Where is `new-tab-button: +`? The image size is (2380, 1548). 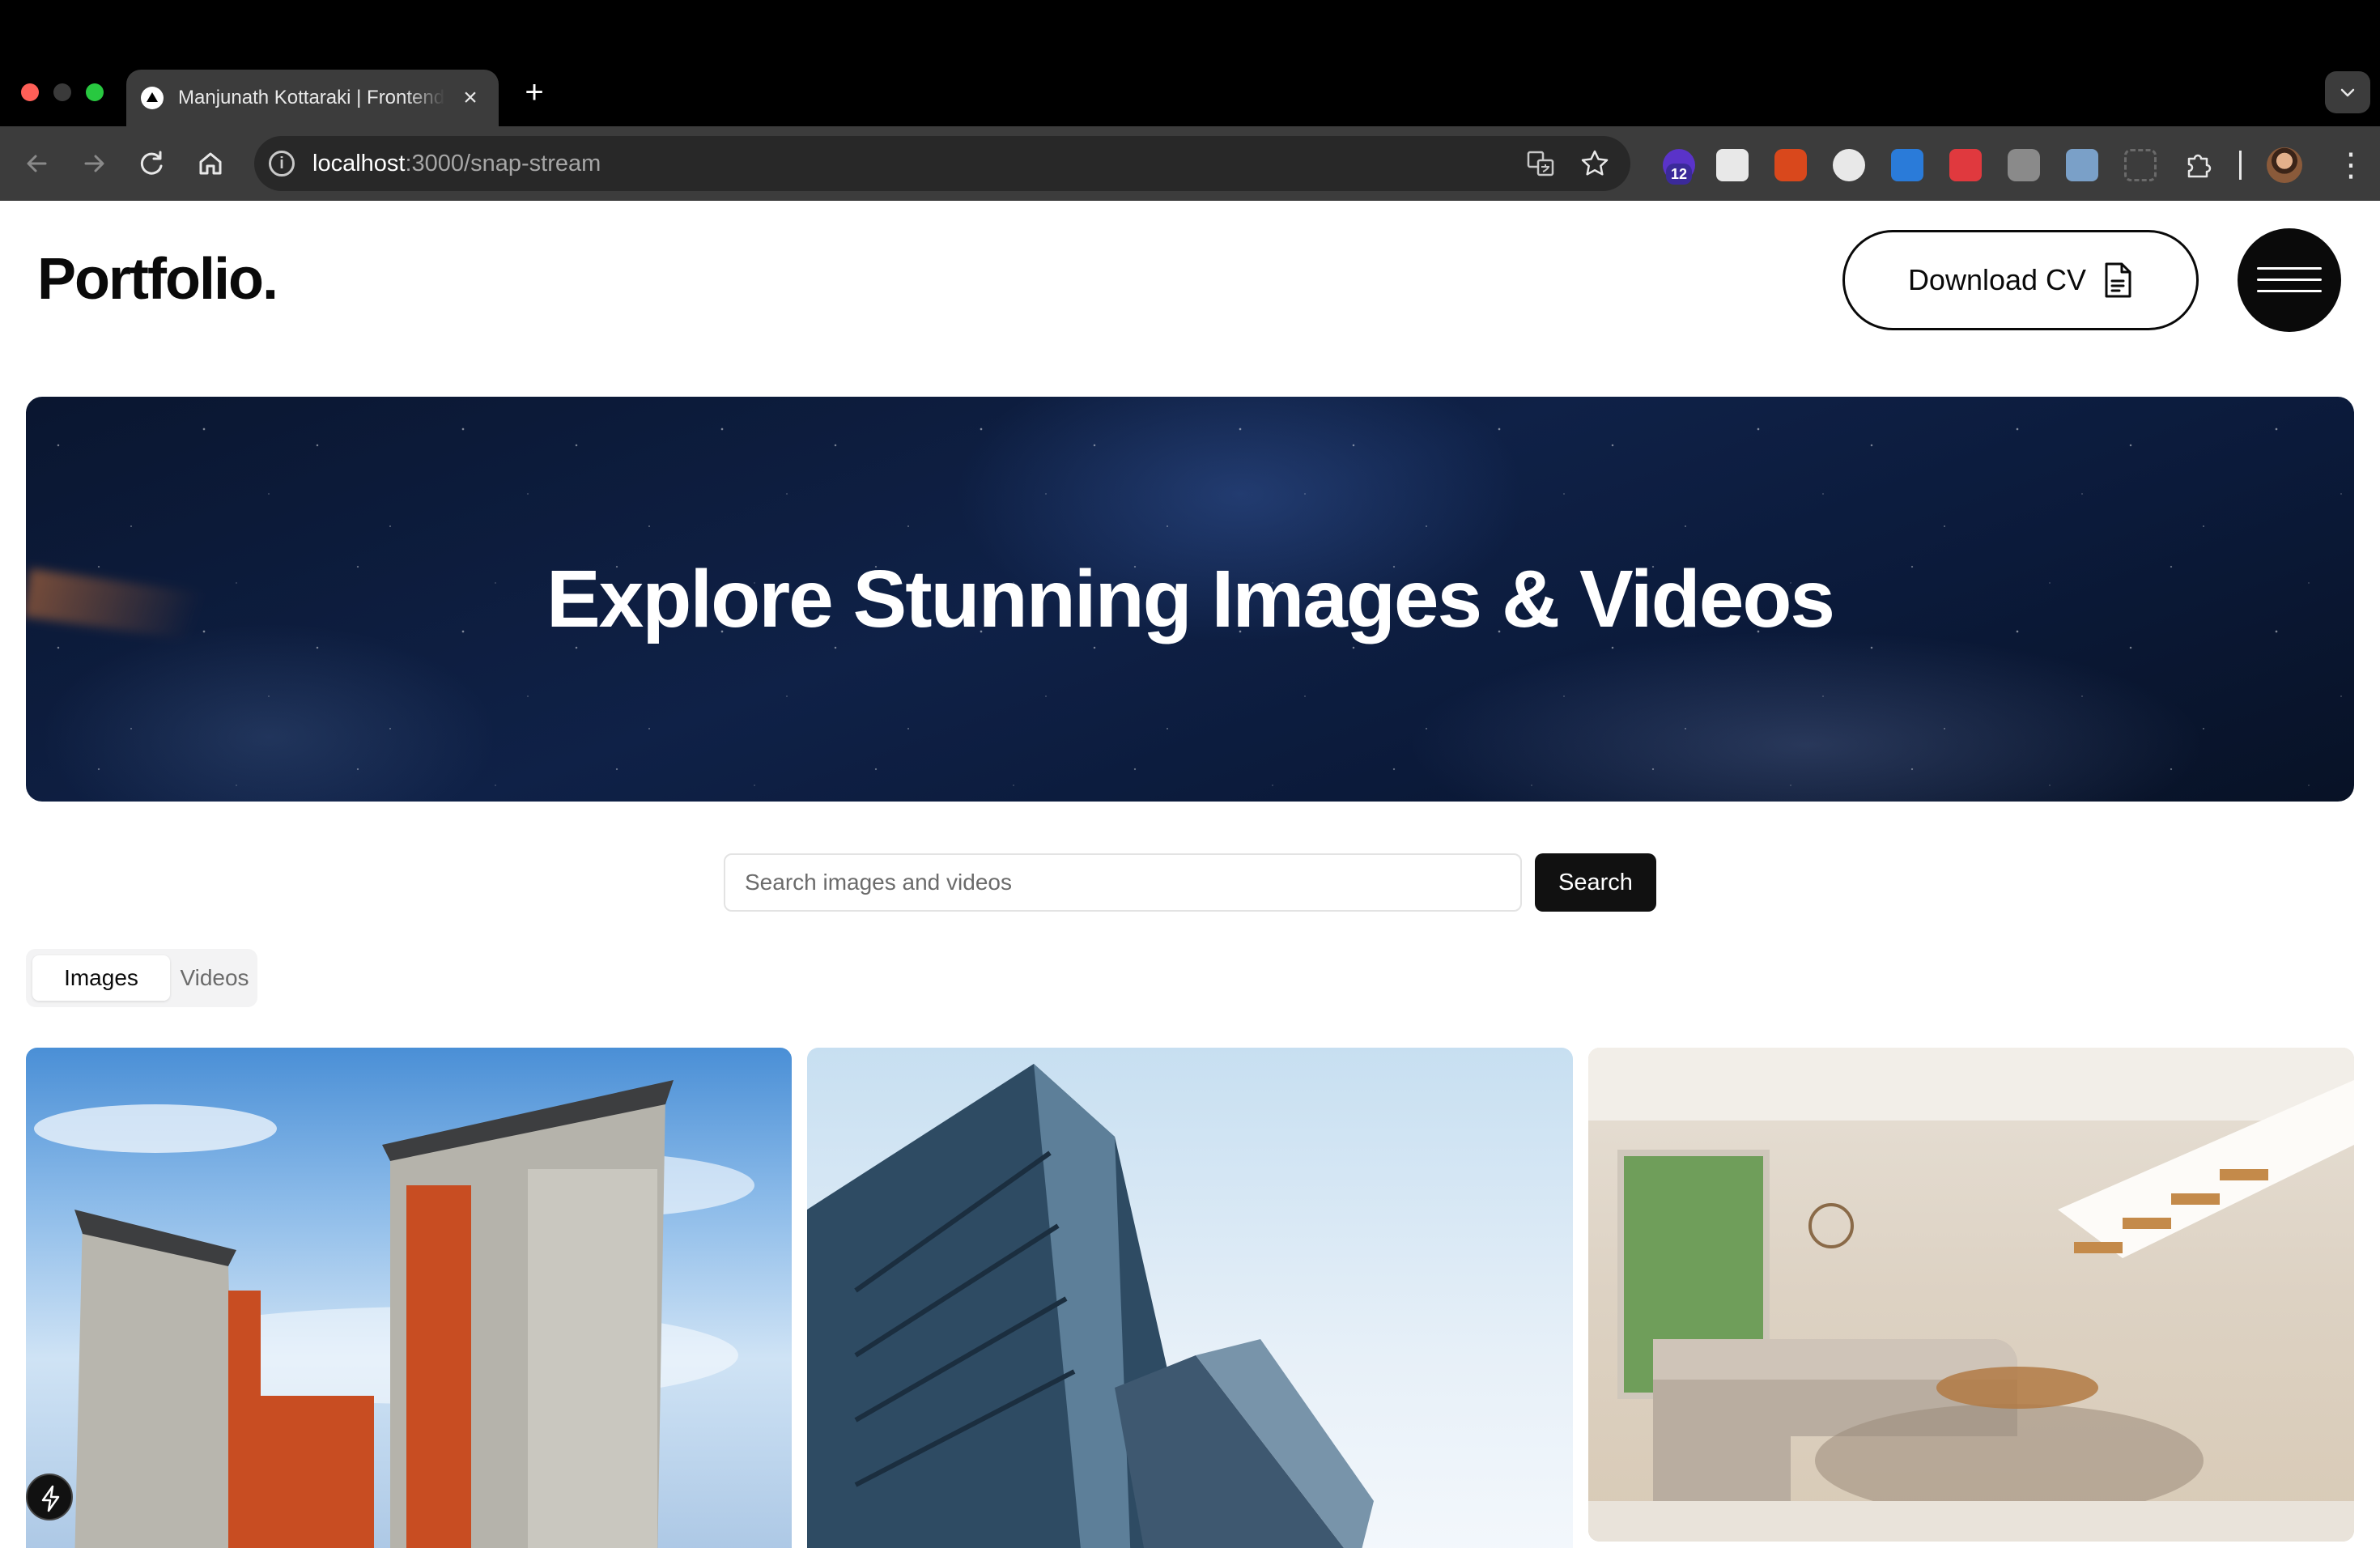 new-tab-button: + is located at coordinates (534, 92).